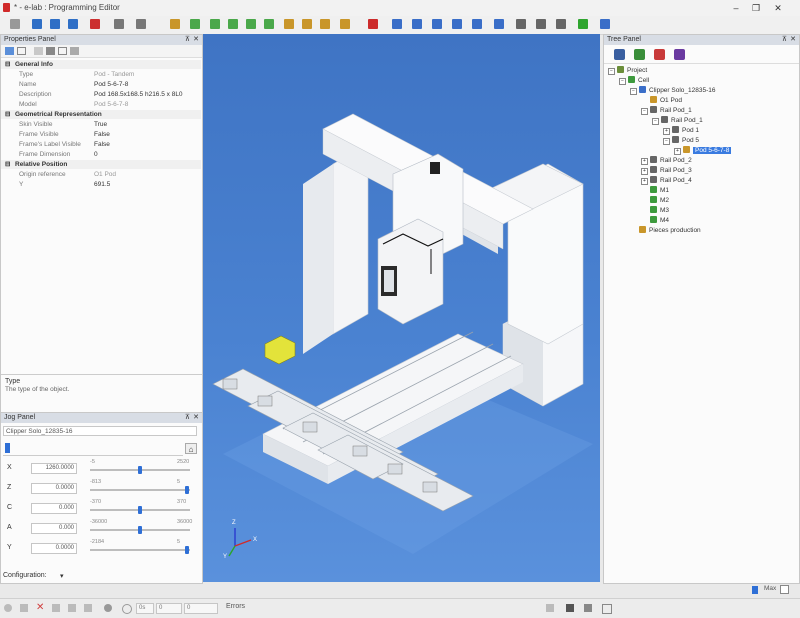  What do you see at coordinates (681, 130) in the screenshot?
I see `tree-node: + Pod 1` at bounding box center [681, 130].